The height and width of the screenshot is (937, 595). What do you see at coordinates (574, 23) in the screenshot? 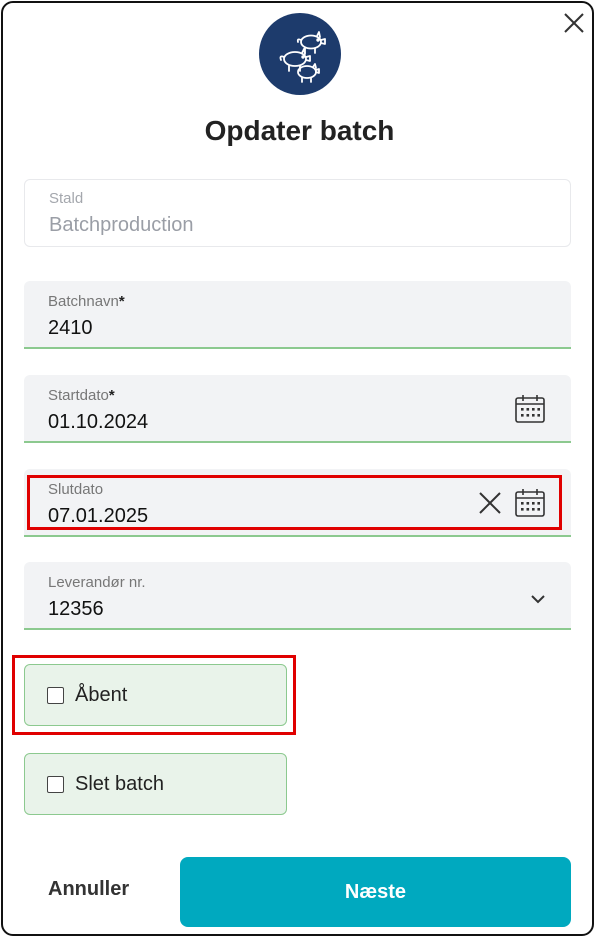
I see `close-icon` at bounding box center [574, 23].